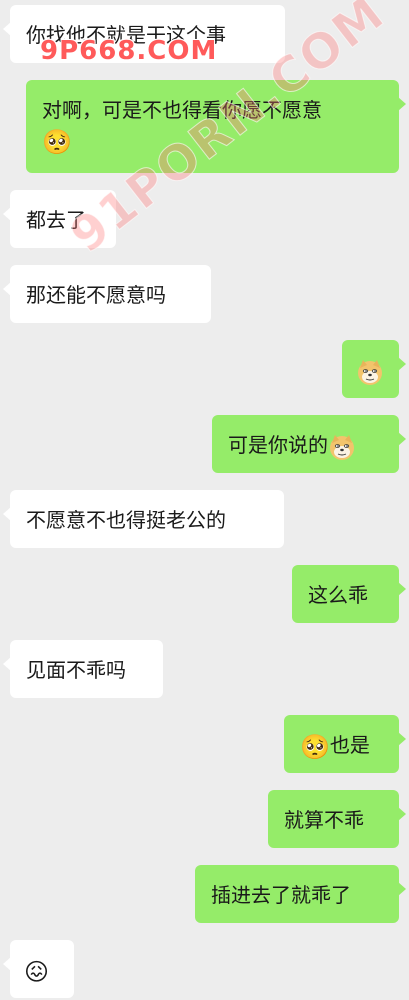  I want to click on message-bubble-incoming: 你找他不就是干这个事, so click(144, 34).